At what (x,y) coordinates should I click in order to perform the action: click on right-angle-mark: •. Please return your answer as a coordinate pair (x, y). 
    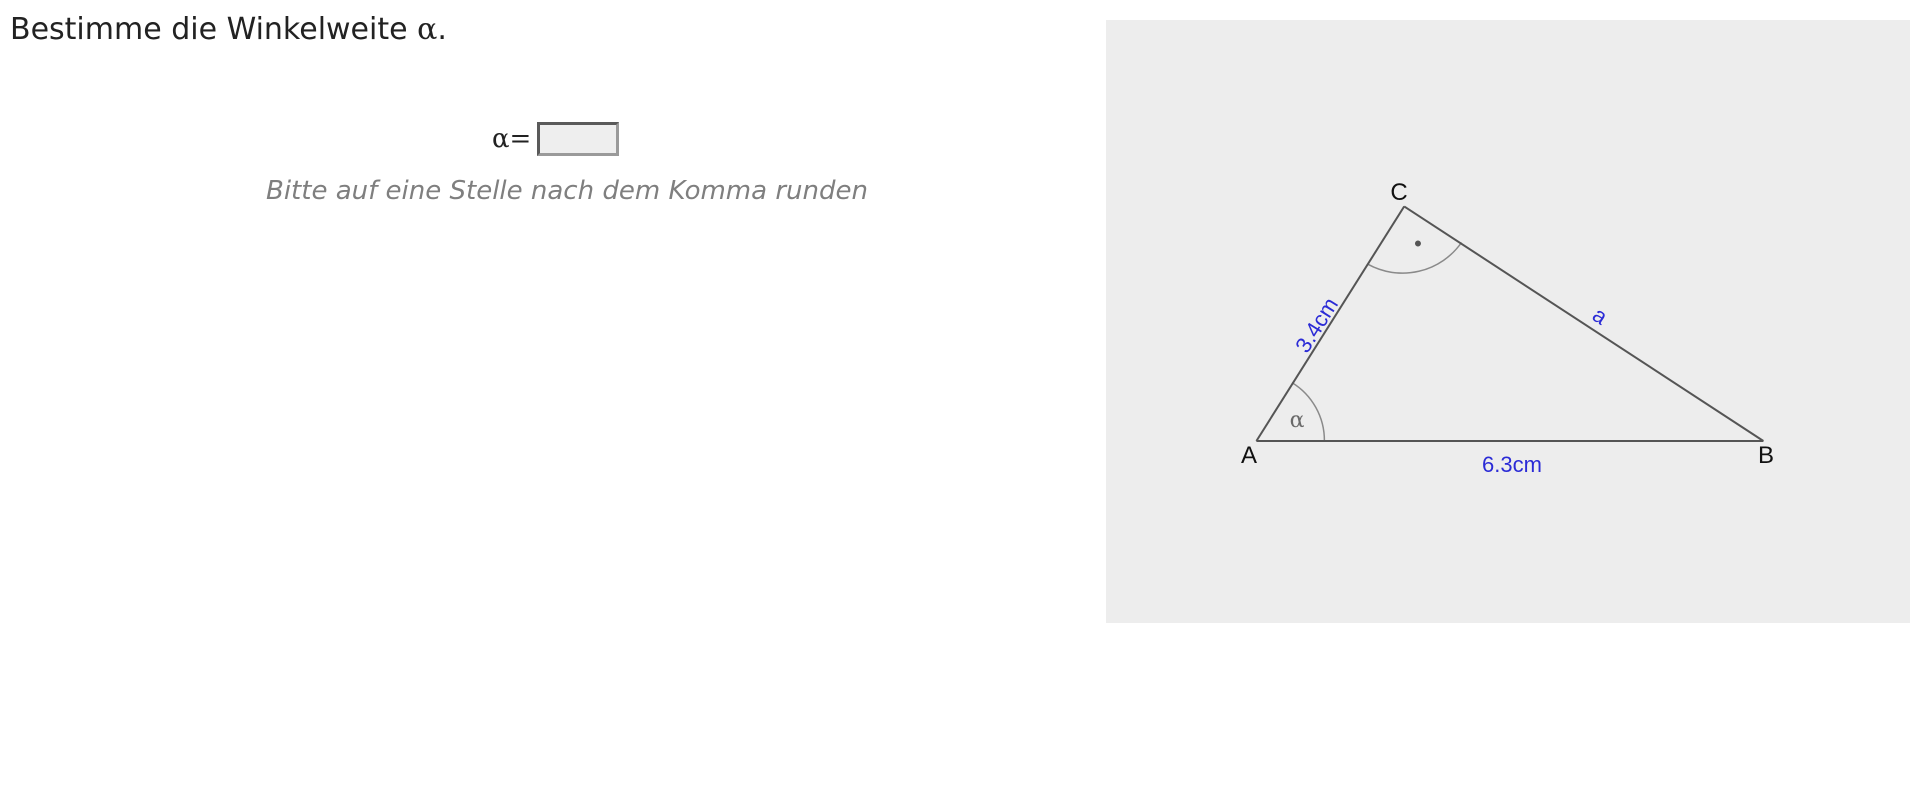
    Looking at the image, I should click on (1418, 243).